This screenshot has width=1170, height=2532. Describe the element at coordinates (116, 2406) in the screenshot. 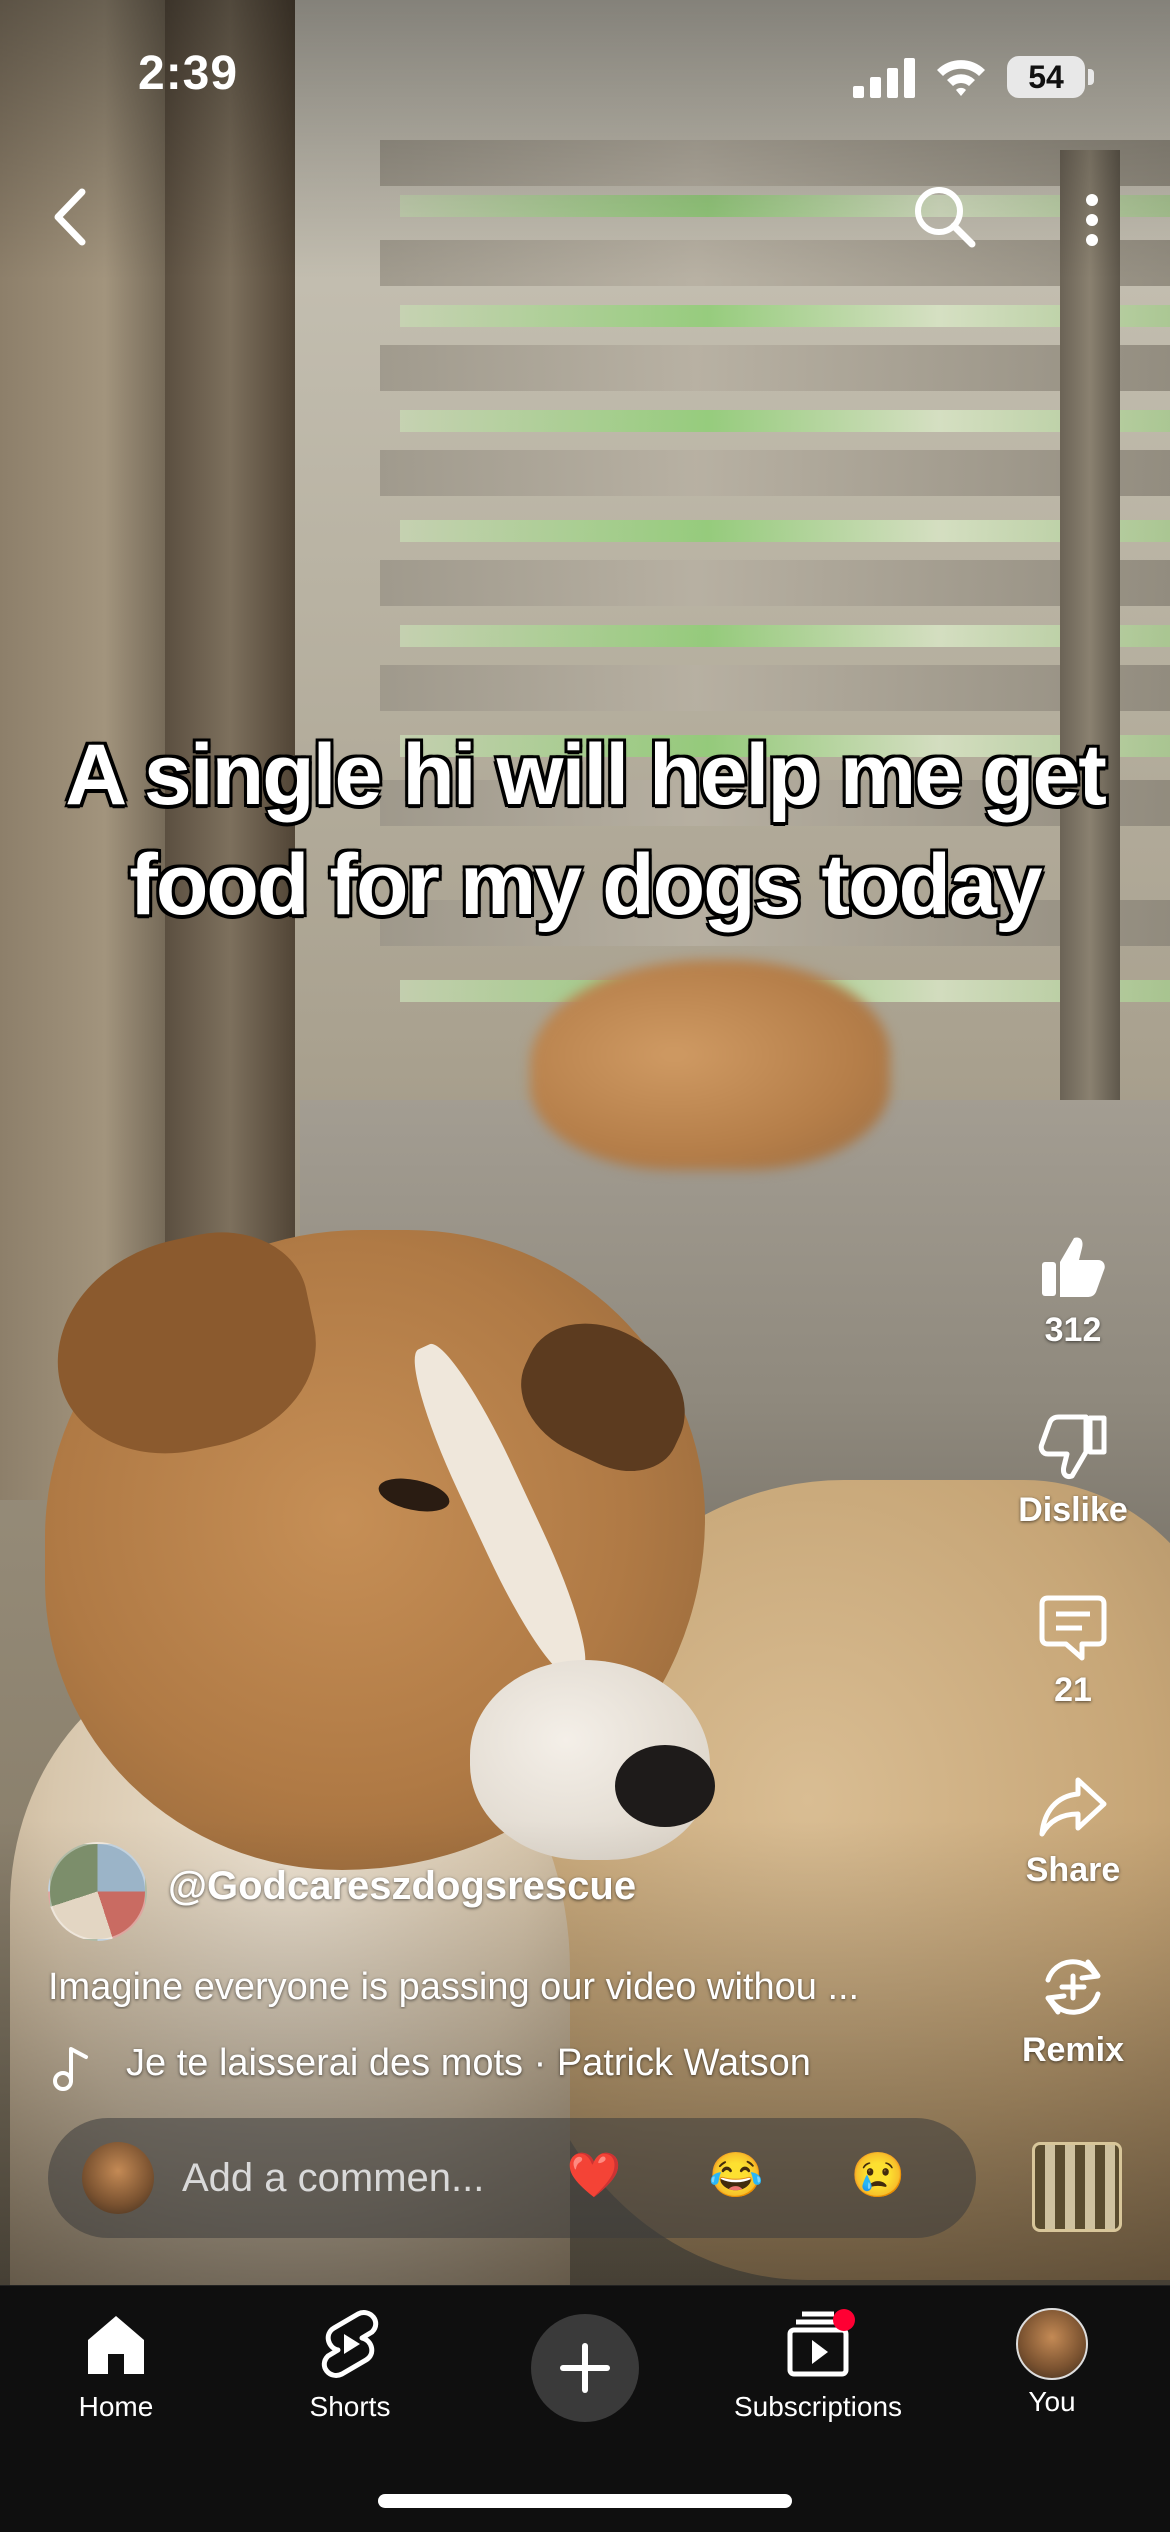

I see `nav-label: Home` at that location.